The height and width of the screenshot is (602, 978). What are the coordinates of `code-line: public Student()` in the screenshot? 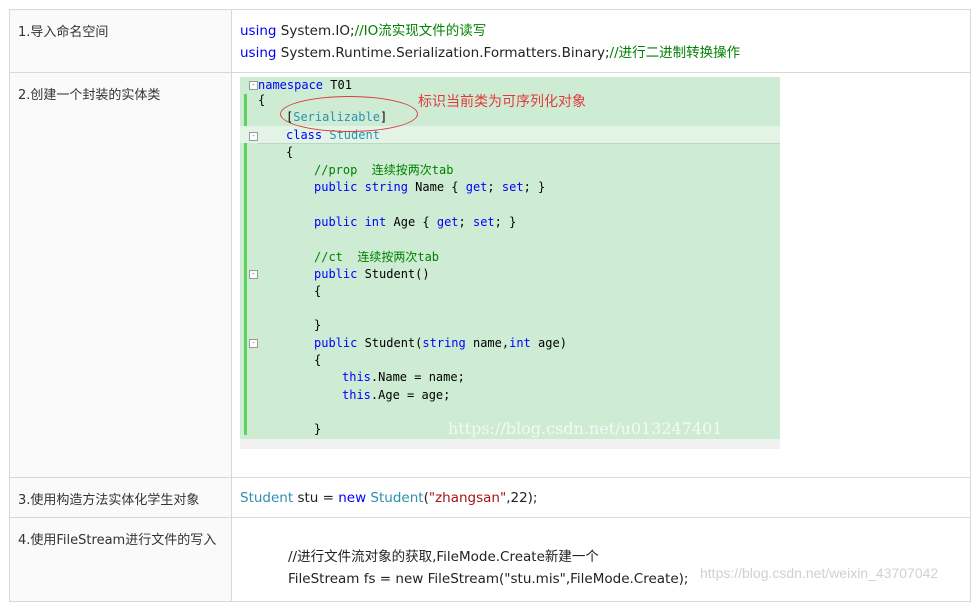 It's located at (372, 274).